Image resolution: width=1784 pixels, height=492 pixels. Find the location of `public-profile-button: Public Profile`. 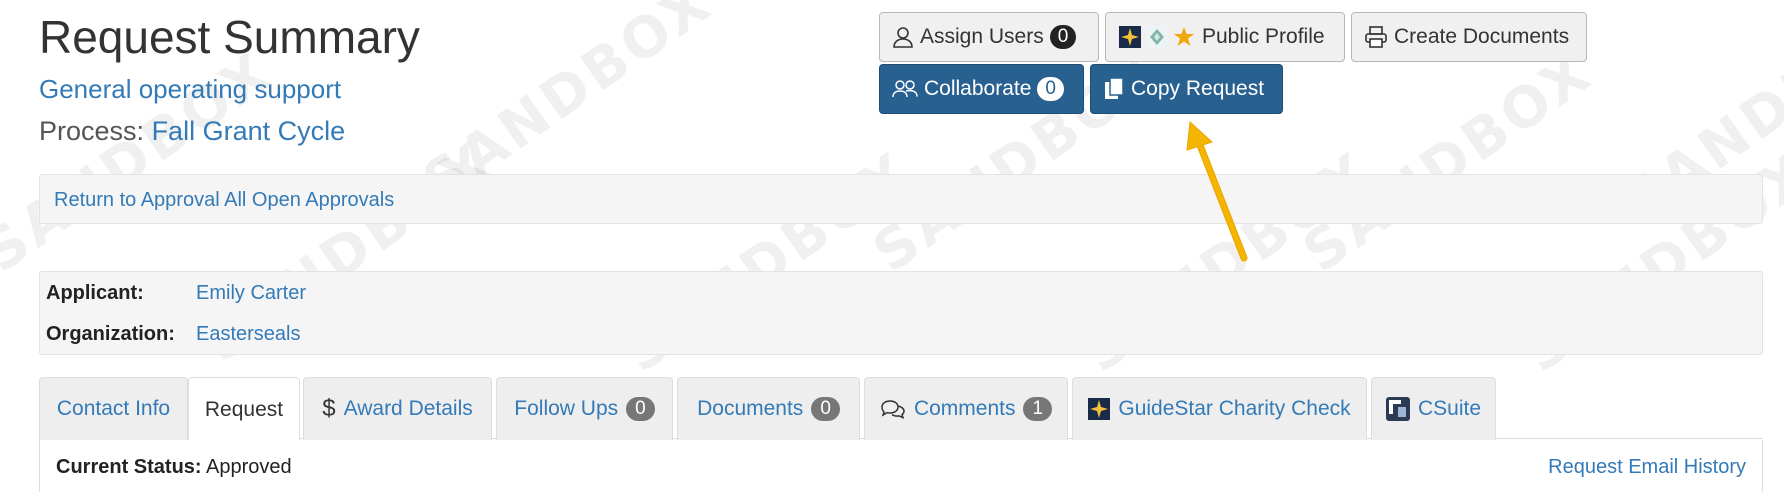

public-profile-button: Public Profile is located at coordinates (1225, 37).